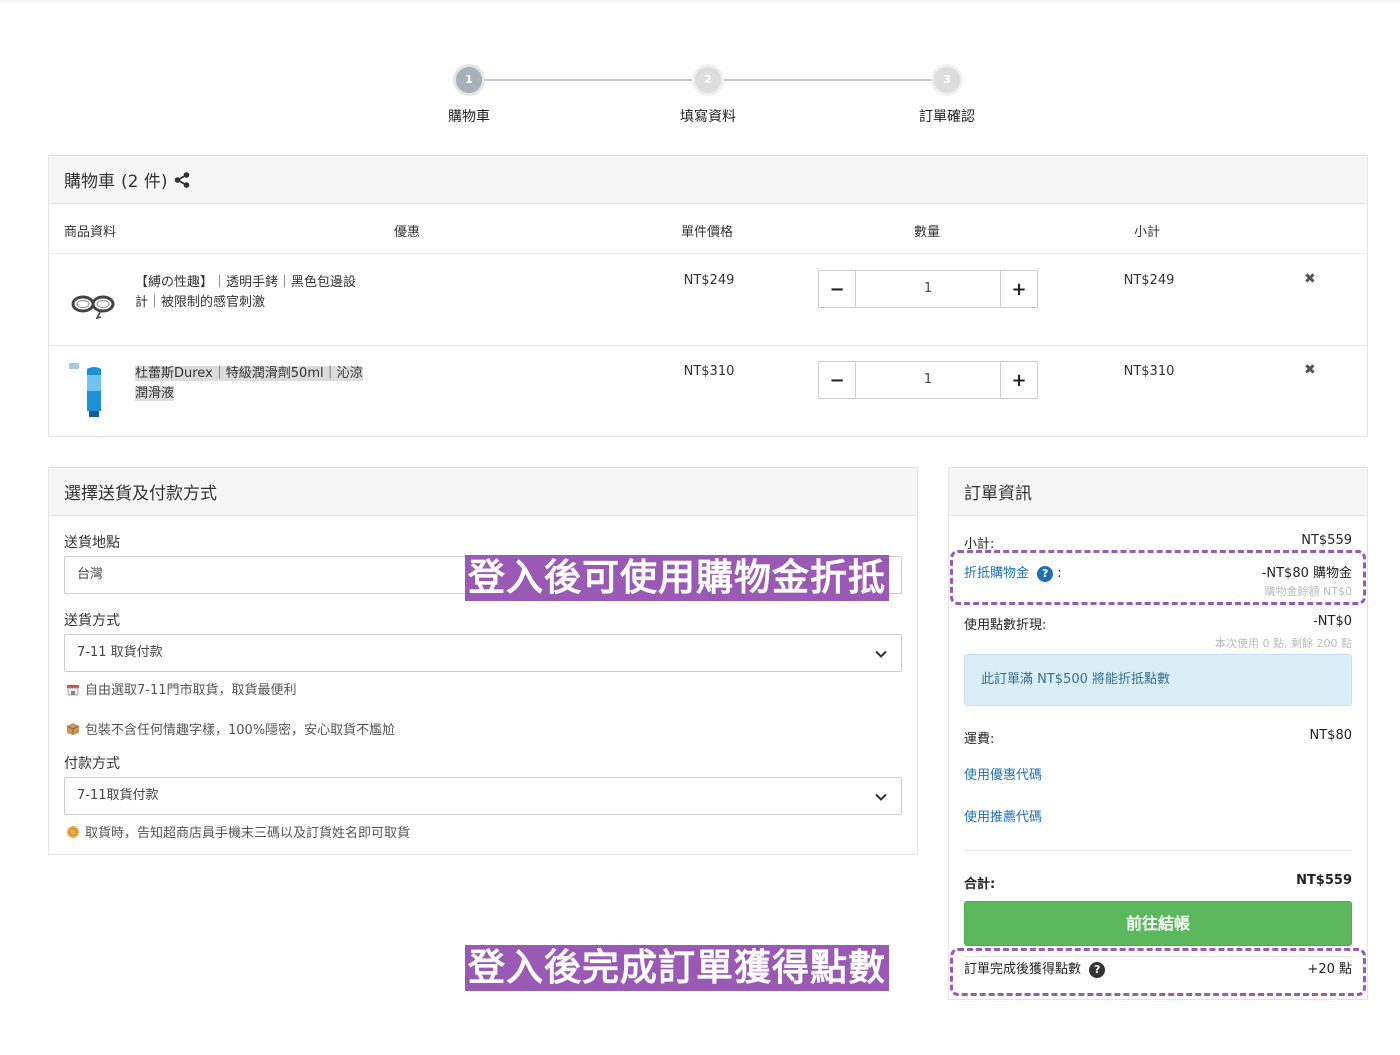 The image size is (1400, 1055). What do you see at coordinates (1003, 773) in the screenshot?
I see `coupon-code-link: 使用優惠代碼` at bounding box center [1003, 773].